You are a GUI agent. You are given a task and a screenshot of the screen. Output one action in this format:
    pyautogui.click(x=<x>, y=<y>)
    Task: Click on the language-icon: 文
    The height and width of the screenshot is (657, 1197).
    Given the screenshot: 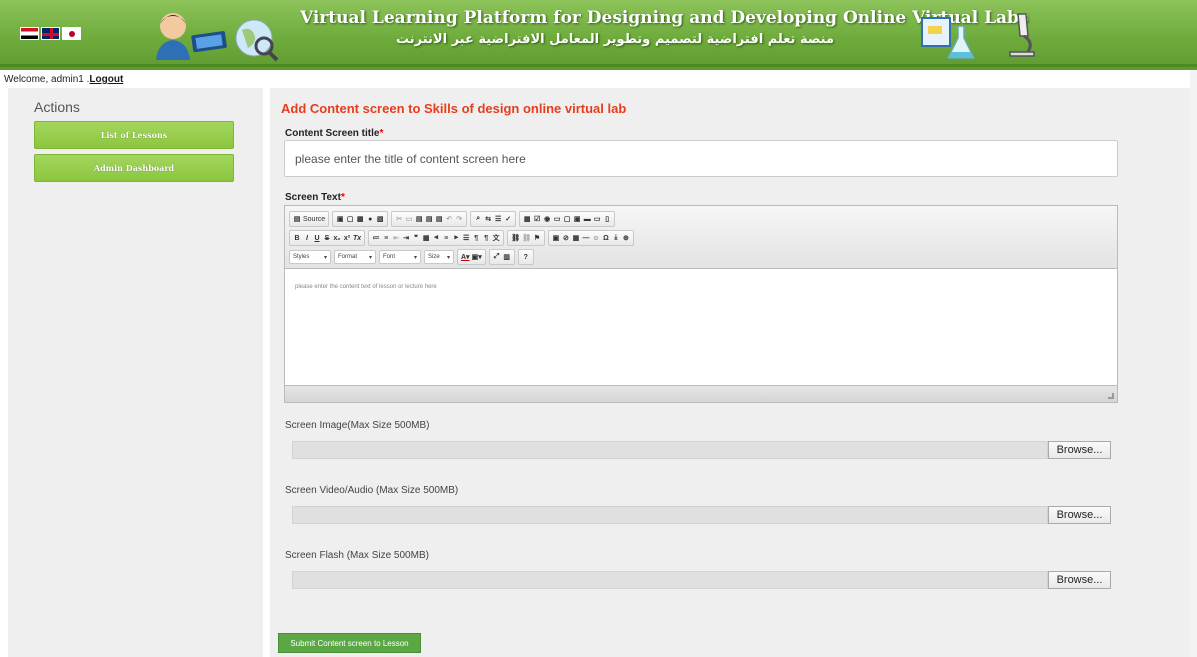 What is the action you would take?
    pyautogui.click(x=496, y=238)
    